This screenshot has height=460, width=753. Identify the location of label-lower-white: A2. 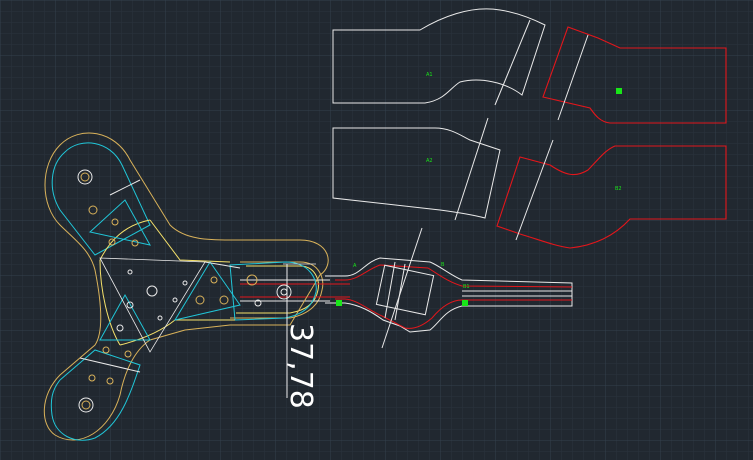
(429, 161).